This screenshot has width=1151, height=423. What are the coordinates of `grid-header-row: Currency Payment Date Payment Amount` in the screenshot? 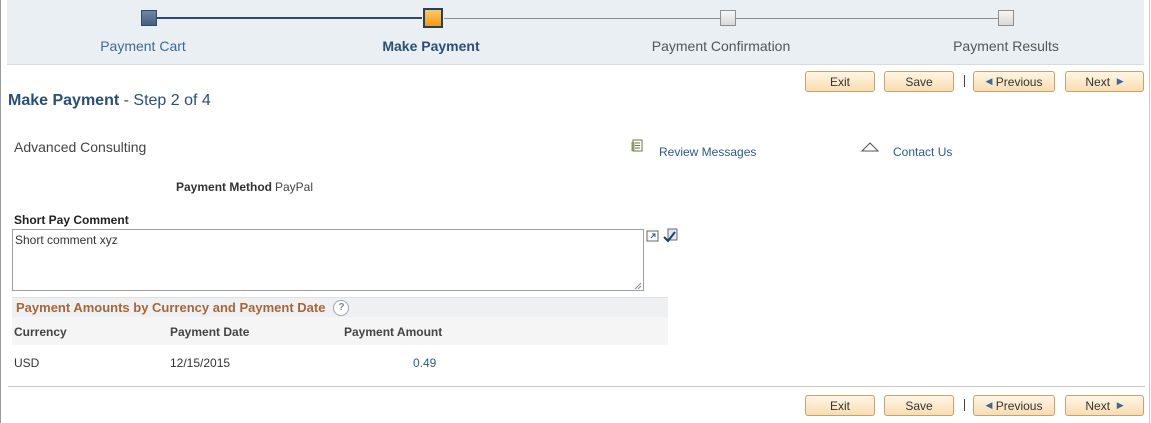 It's located at (340, 331).